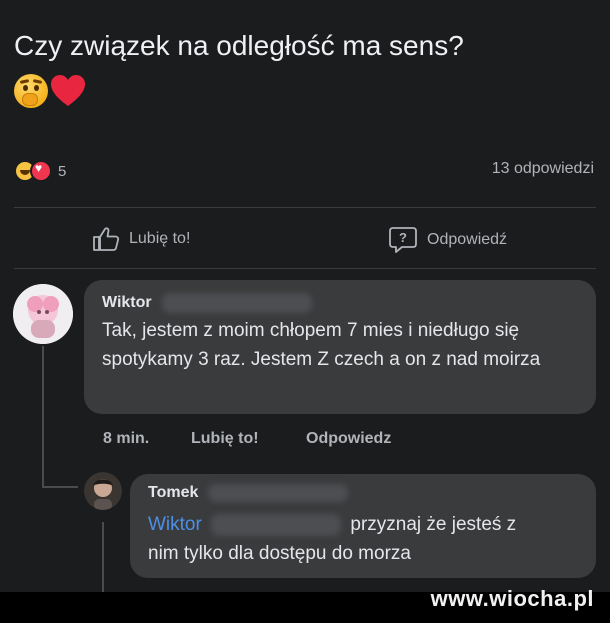 The image size is (610, 623). Describe the element at coordinates (467, 239) in the screenshot. I see `reply-label: Odpowiedź` at that location.